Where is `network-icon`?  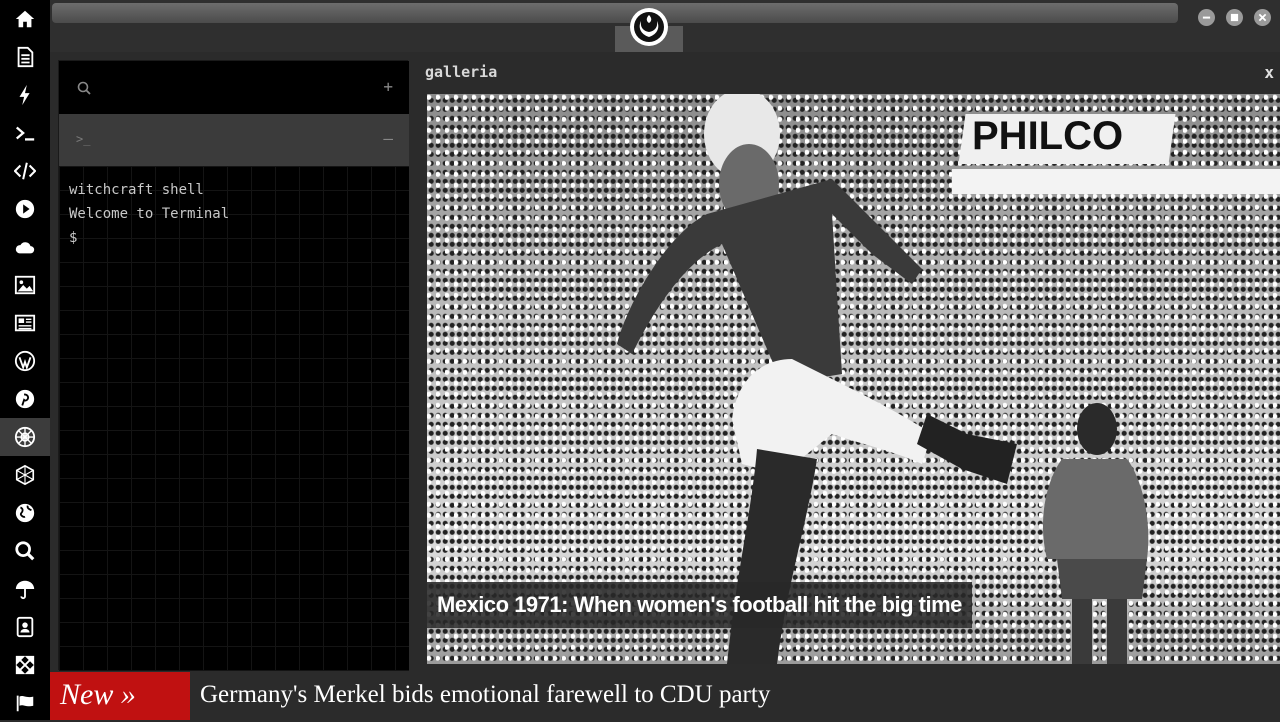
network-icon is located at coordinates (25, 475).